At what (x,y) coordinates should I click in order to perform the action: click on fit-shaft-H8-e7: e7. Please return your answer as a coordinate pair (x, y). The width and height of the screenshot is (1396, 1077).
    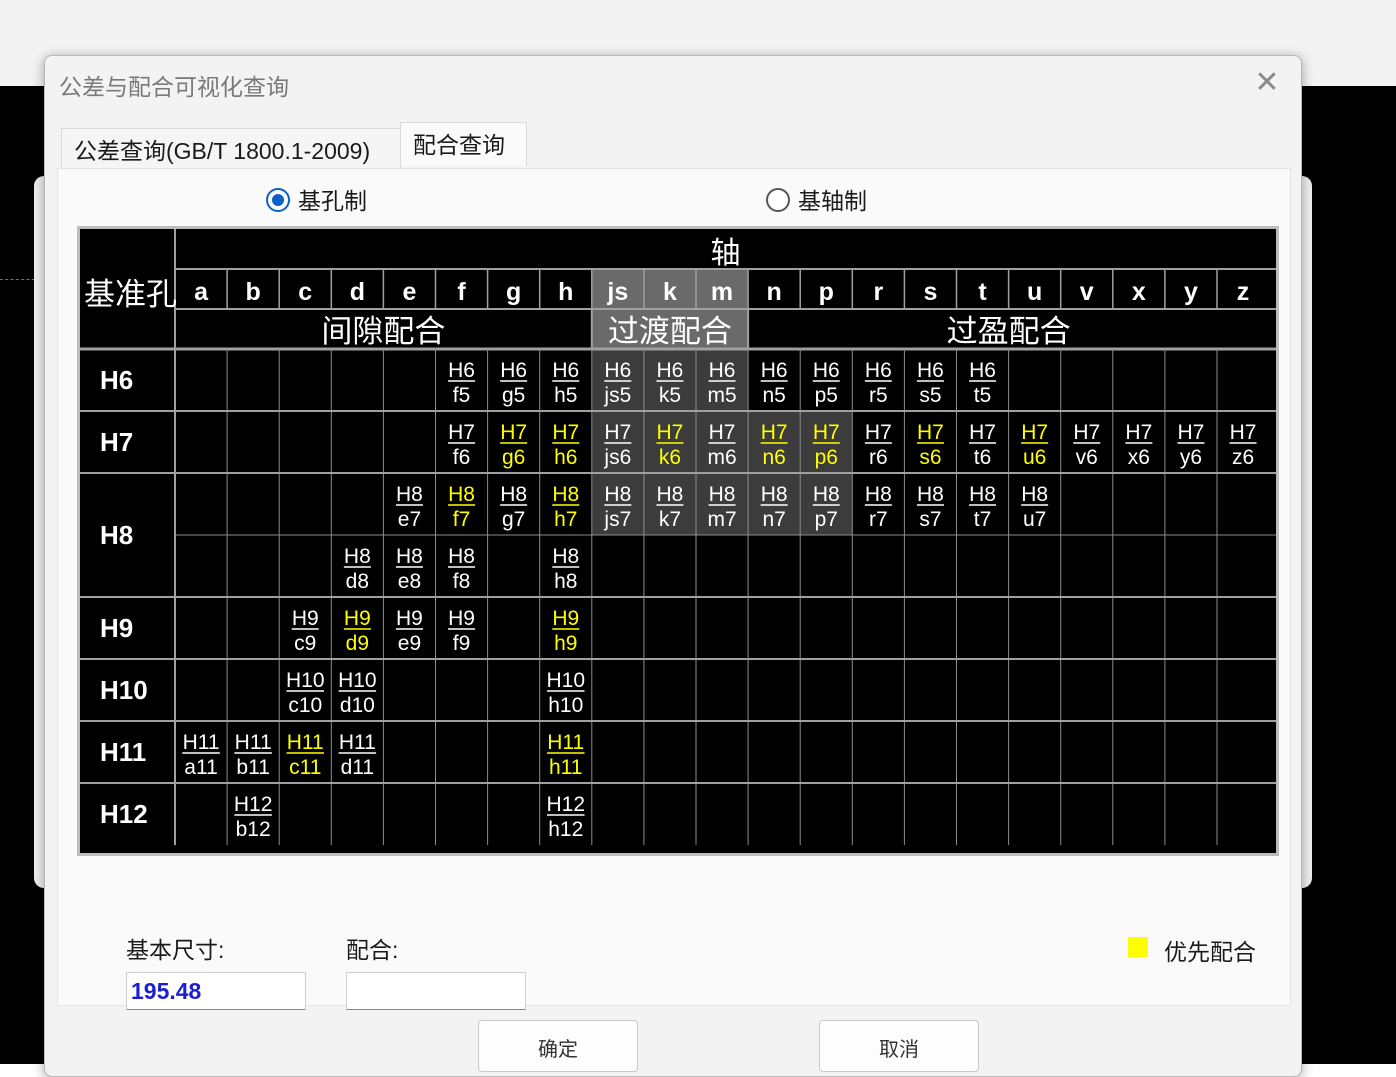
    Looking at the image, I should click on (409, 519).